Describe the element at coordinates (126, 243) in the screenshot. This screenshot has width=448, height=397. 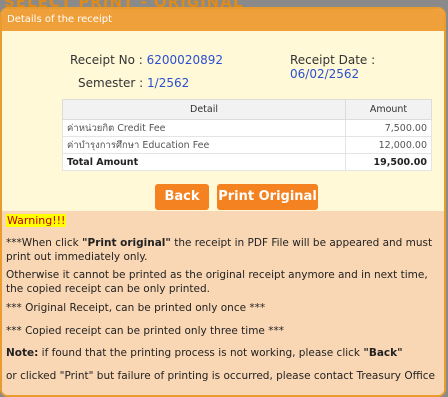
I see `warning-emphasis: "Print original"` at that location.